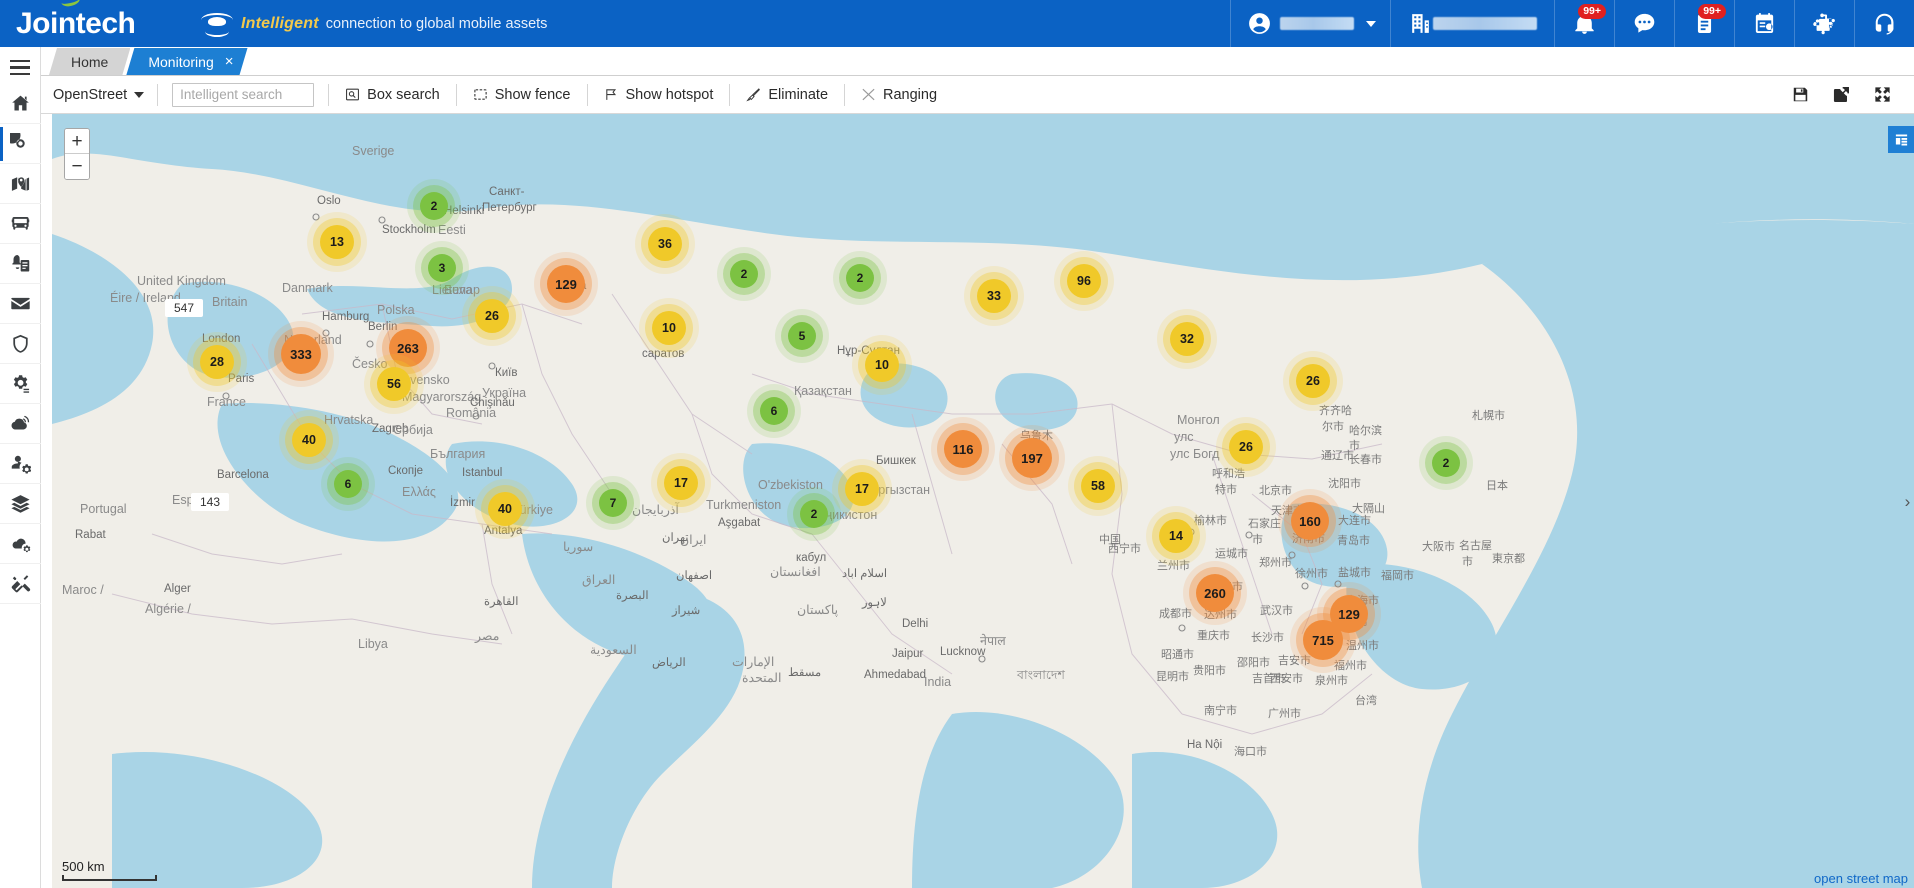 Image resolution: width=1914 pixels, height=888 pixels. What do you see at coordinates (1584, 23) in the screenshot?
I see `notifications-button: 99+` at bounding box center [1584, 23].